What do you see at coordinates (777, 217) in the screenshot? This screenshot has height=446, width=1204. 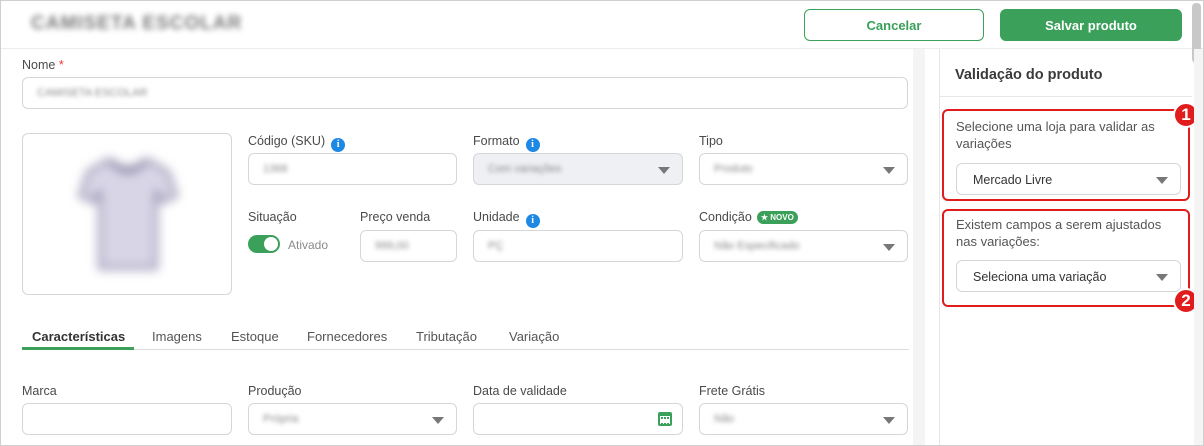 I see `new-badge: ★ NOVO` at bounding box center [777, 217].